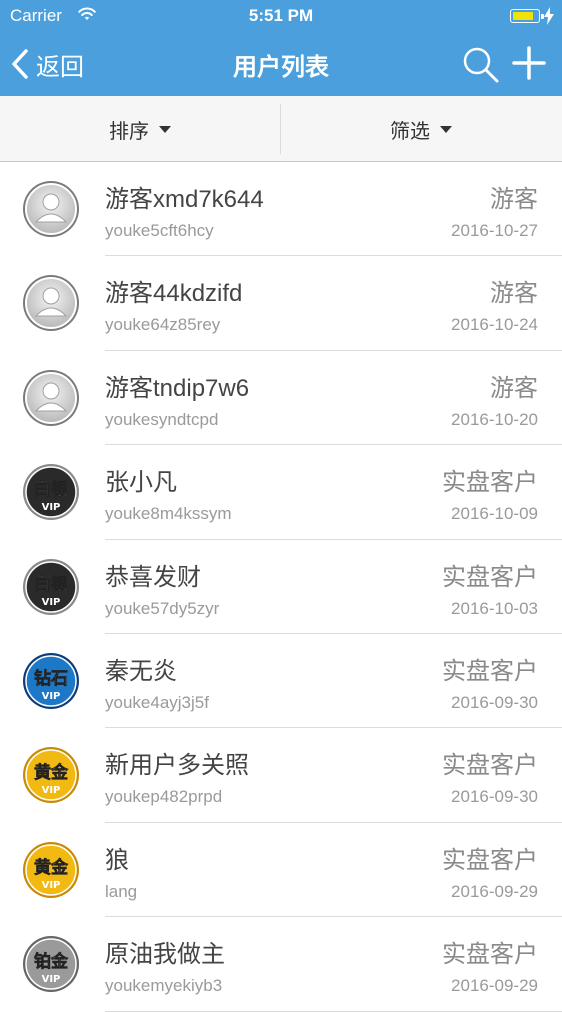 Image resolution: width=562 pixels, height=1012 pixels. Describe the element at coordinates (174, 294) in the screenshot. I see `user-name: 游客44kdzifd` at that location.